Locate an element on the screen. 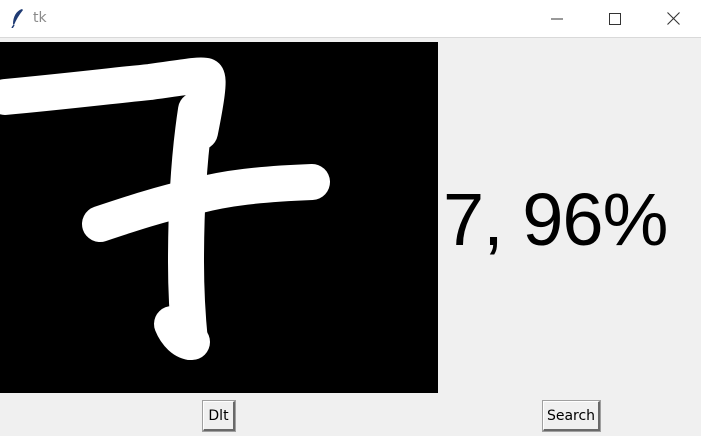  minimize-button is located at coordinates (557, 18).